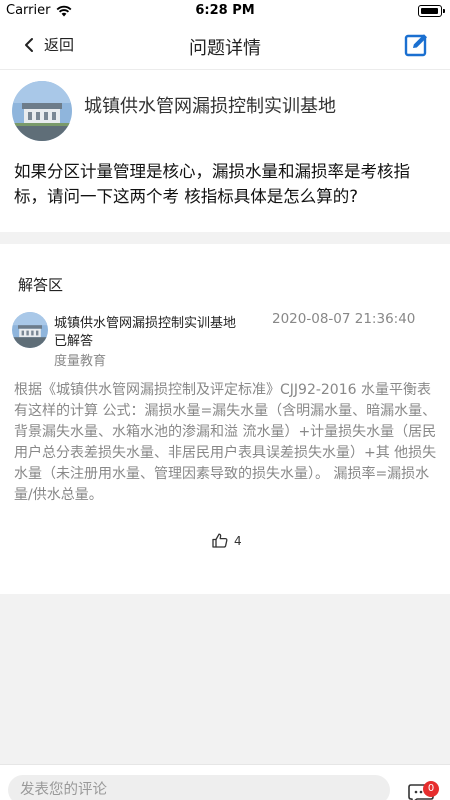 This screenshot has height=800, width=450. What do you see at coordinates (344, 319) in the screenshot?
I see `answer-timestamp: 2020-08-07 21:36:40` at bounding box center [344, 319].